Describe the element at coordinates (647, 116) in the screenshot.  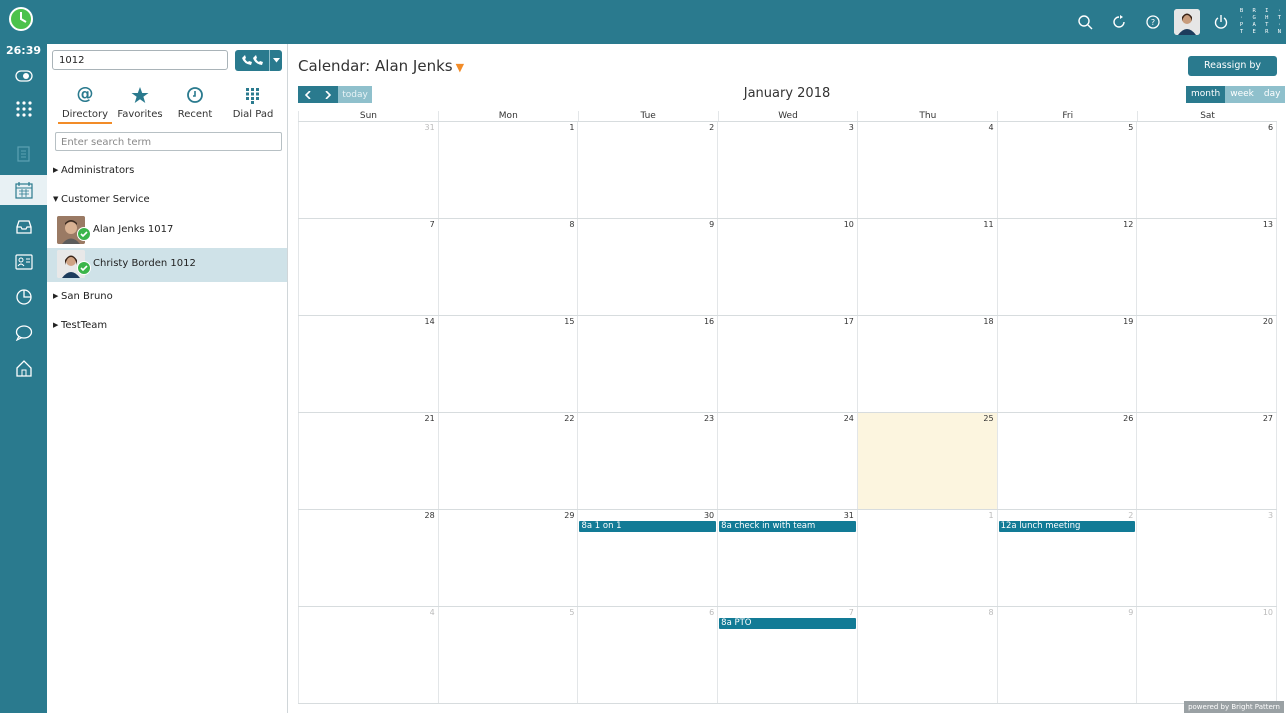
I see `dow-tue: Tue` at that location.